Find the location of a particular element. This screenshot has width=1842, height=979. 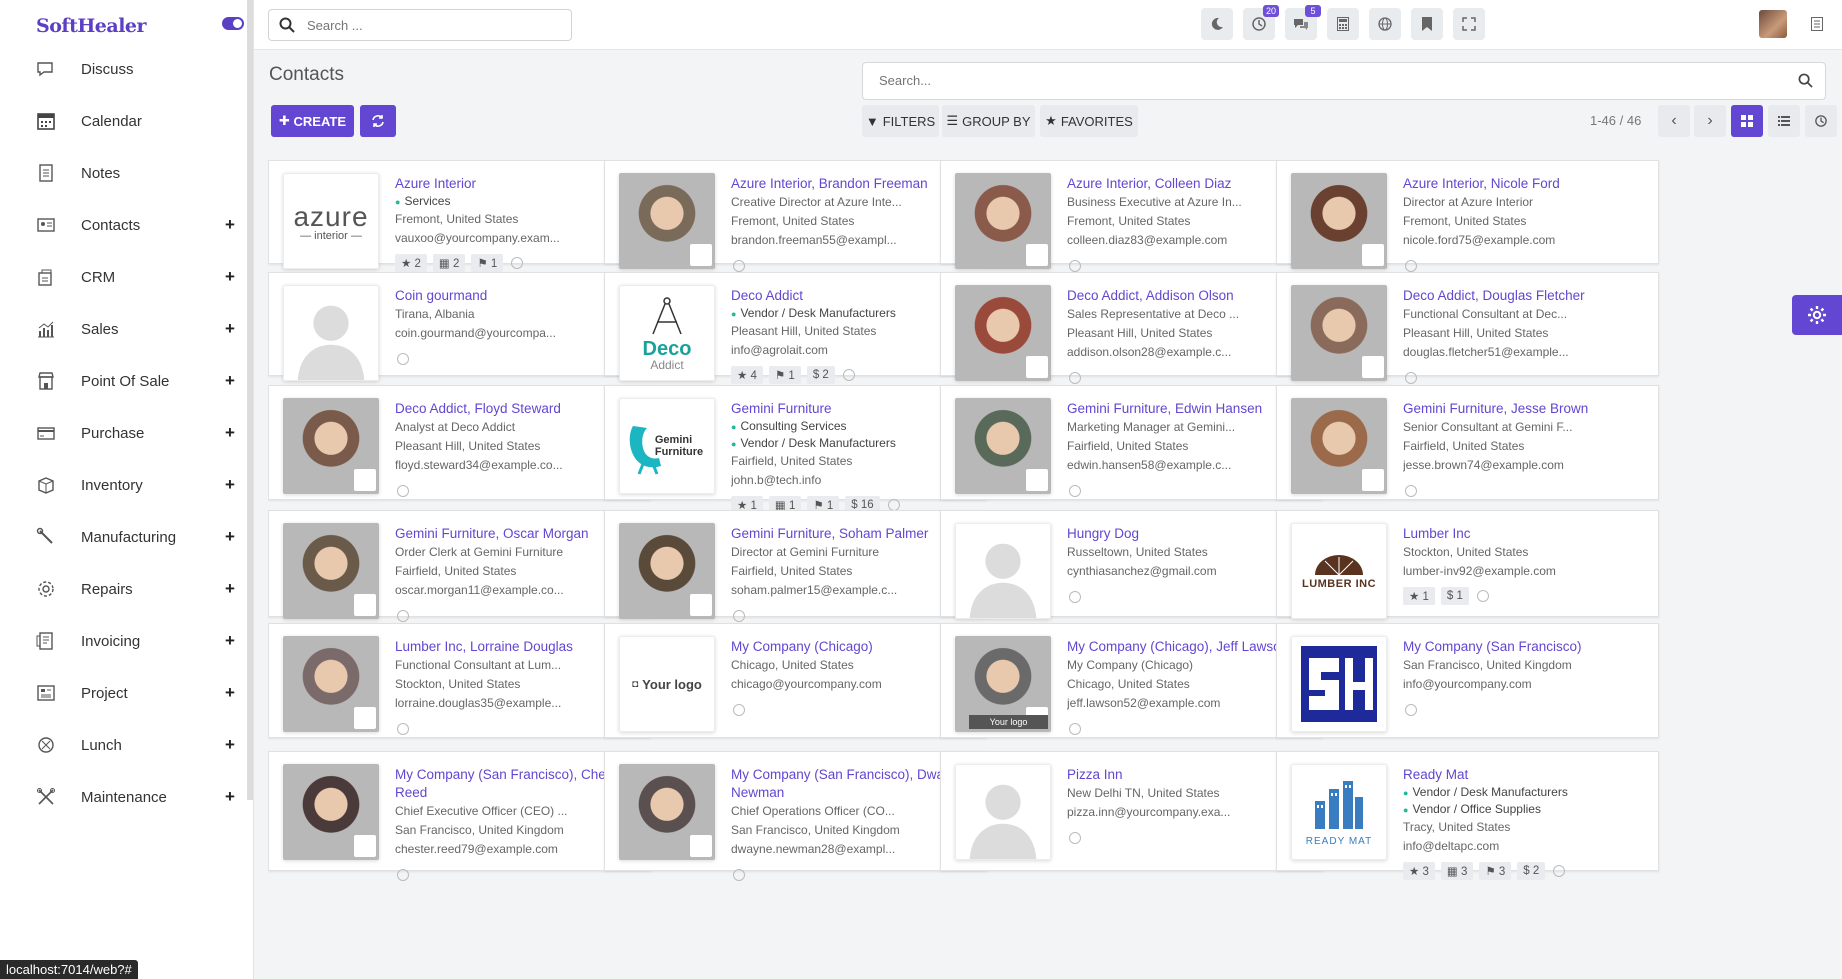

stat-button: ★ 1 is located at coordinates (1419, 596).